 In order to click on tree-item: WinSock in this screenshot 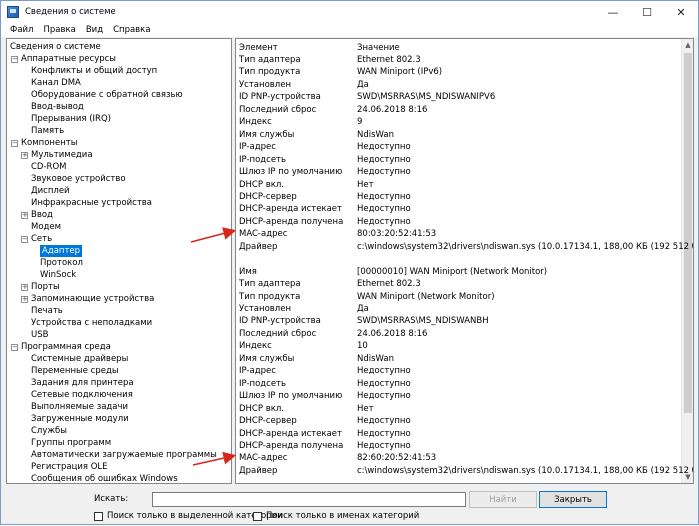, I will do `click(58, 275)`.